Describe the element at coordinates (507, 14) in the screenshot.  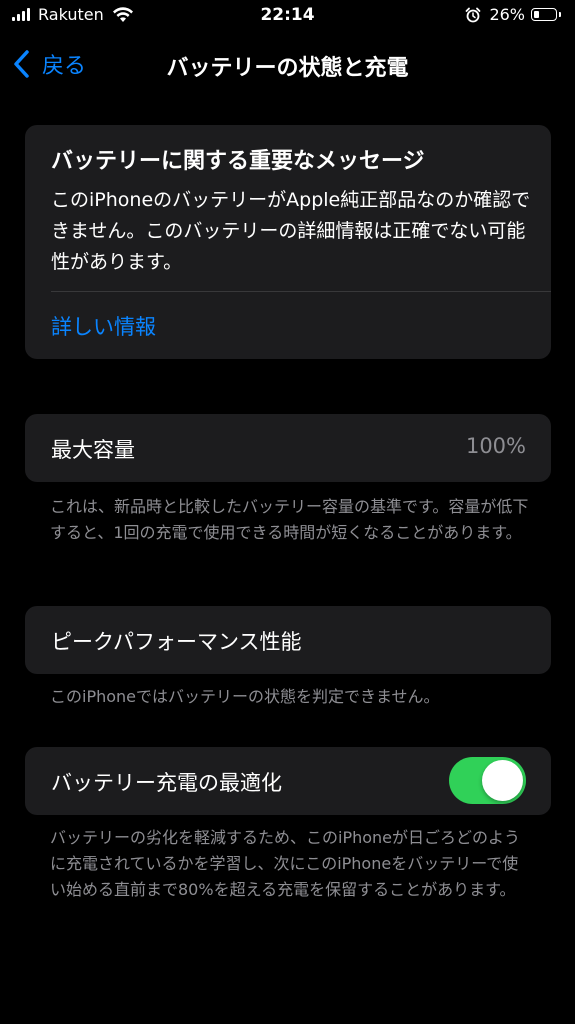
I see `battery-percent: 26%` at that location.